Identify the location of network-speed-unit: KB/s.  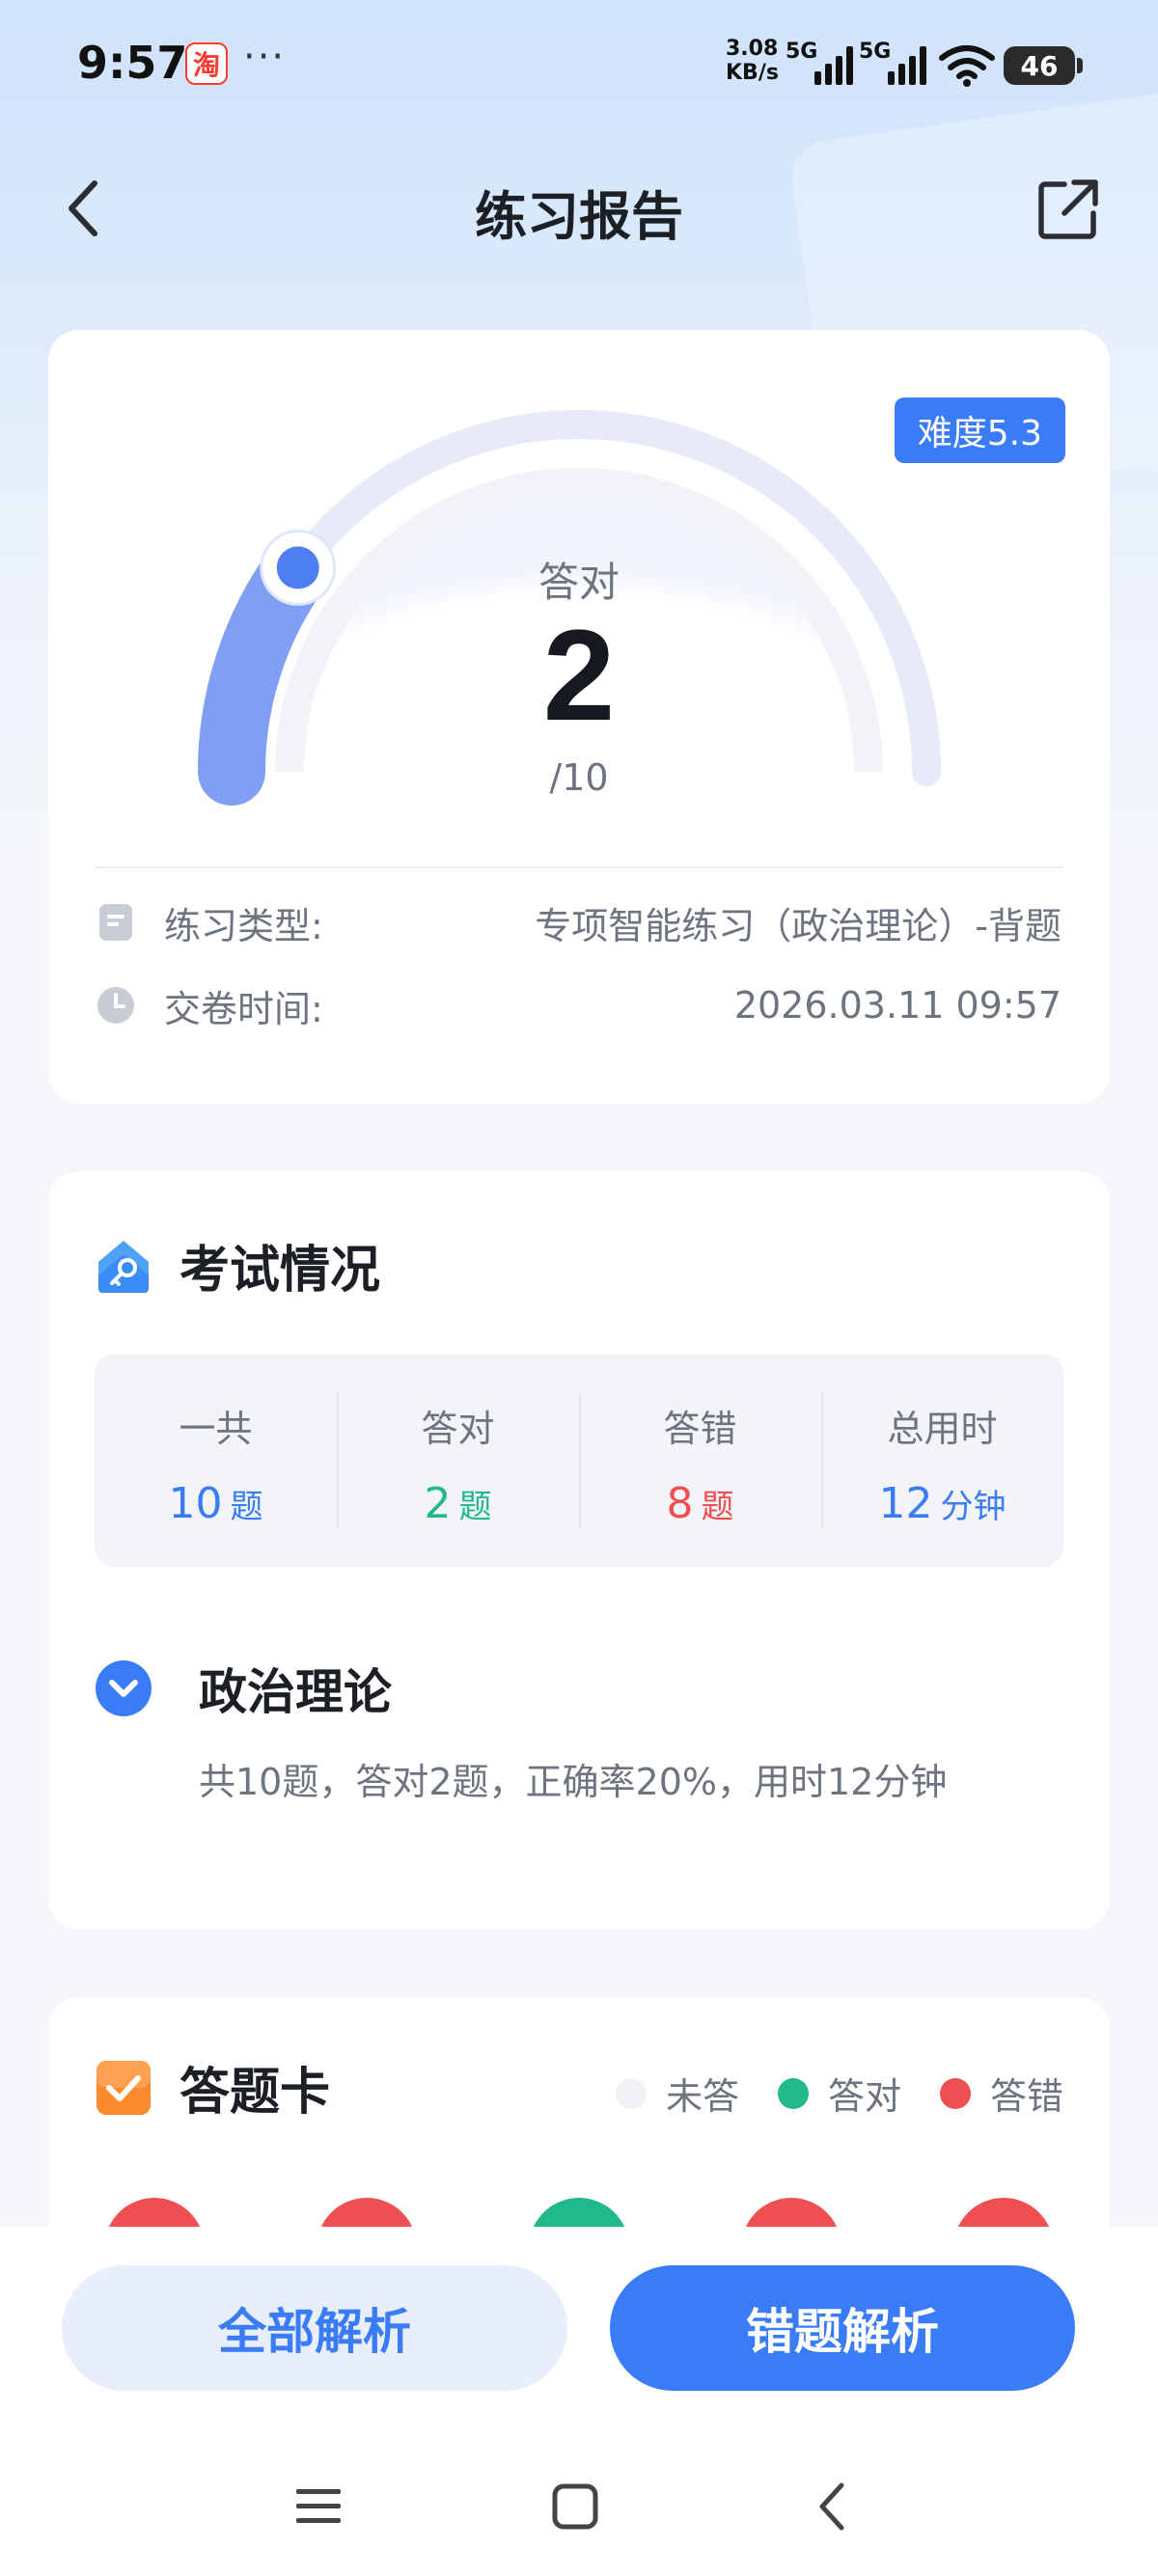
(752, 73).